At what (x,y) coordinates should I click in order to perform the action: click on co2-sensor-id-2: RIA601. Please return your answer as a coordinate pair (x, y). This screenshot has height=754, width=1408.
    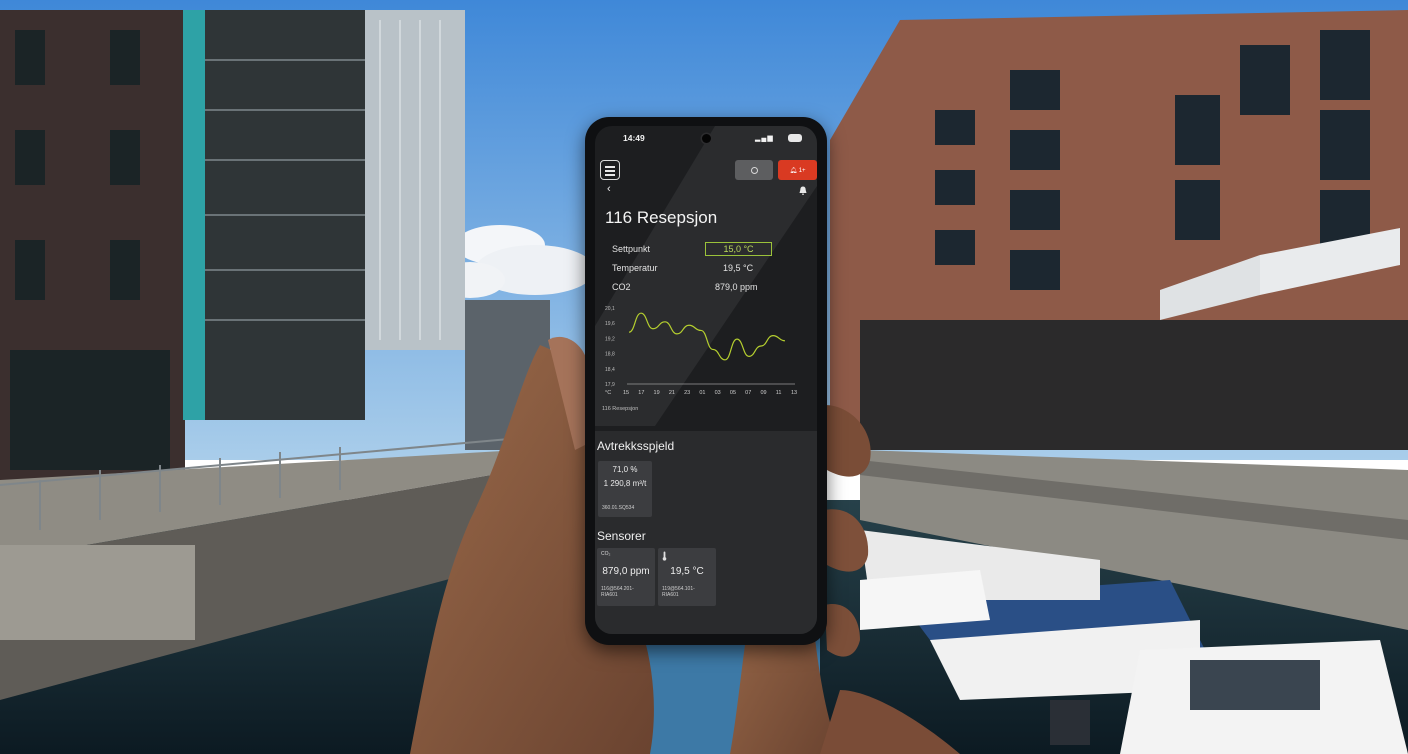
    Looking at the image, I should click on (609, 595).